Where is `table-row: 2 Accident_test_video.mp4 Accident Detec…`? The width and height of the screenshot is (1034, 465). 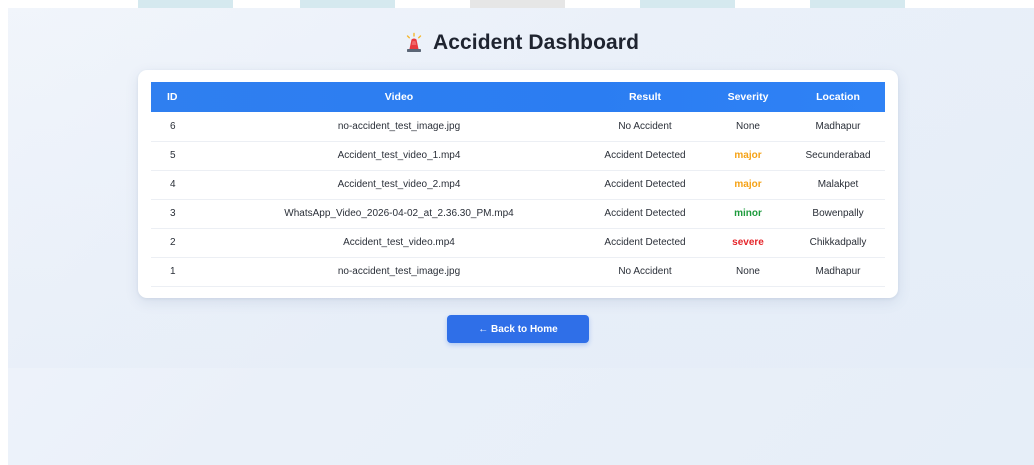
table-row: 2 Accident_test_video.mp4 Accident Detec… is located at coordinates (518, 242).